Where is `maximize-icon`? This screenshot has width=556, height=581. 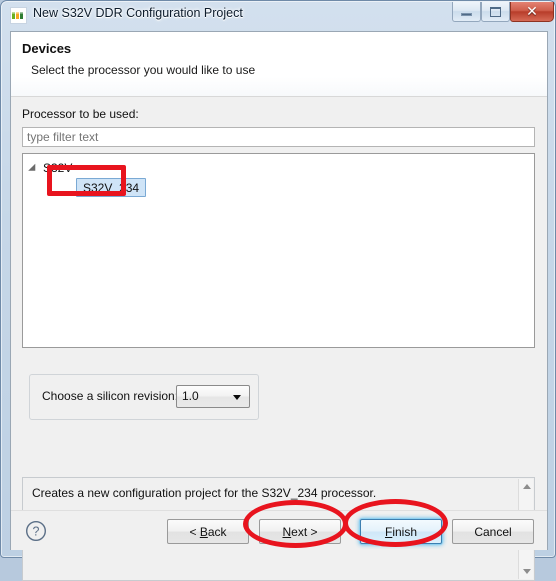 maximize-icon is located at coordinates (495, 11).